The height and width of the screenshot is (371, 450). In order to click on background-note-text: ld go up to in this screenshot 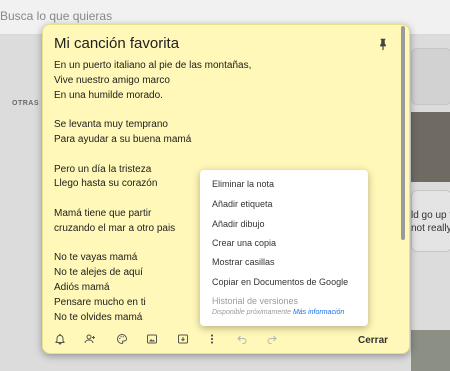, I will do `click(430, 215)`.